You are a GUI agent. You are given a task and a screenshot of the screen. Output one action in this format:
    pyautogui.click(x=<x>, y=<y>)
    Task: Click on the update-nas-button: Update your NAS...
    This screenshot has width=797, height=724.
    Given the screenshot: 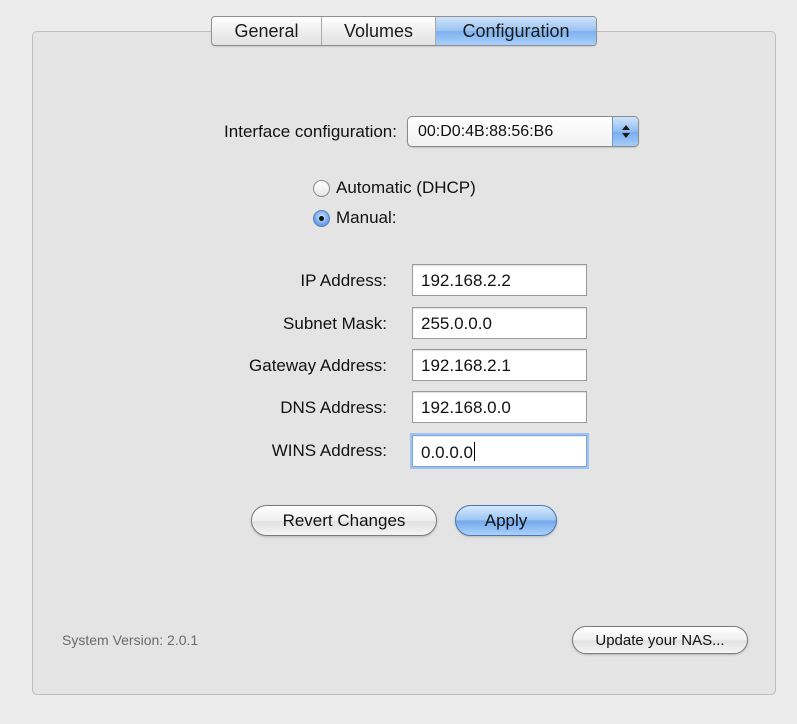 What is the action you would take?
    pyautogui.click(x=660, y=640)
    